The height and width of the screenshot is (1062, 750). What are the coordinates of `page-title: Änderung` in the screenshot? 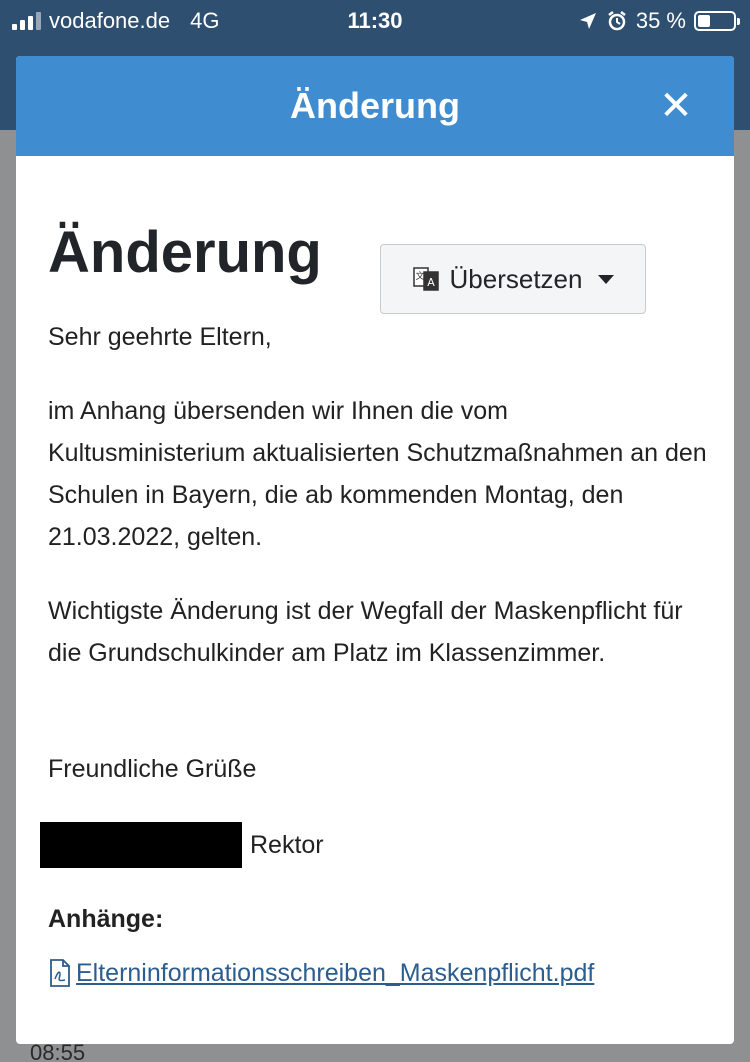 It's located at (185, 252).